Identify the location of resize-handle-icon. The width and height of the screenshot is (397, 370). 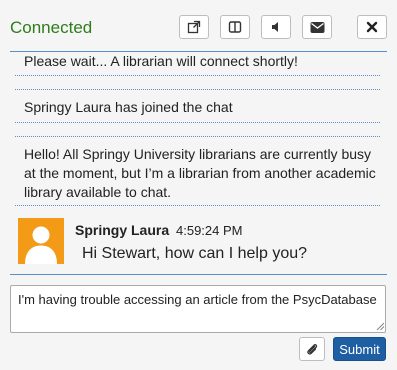
(380, 326).